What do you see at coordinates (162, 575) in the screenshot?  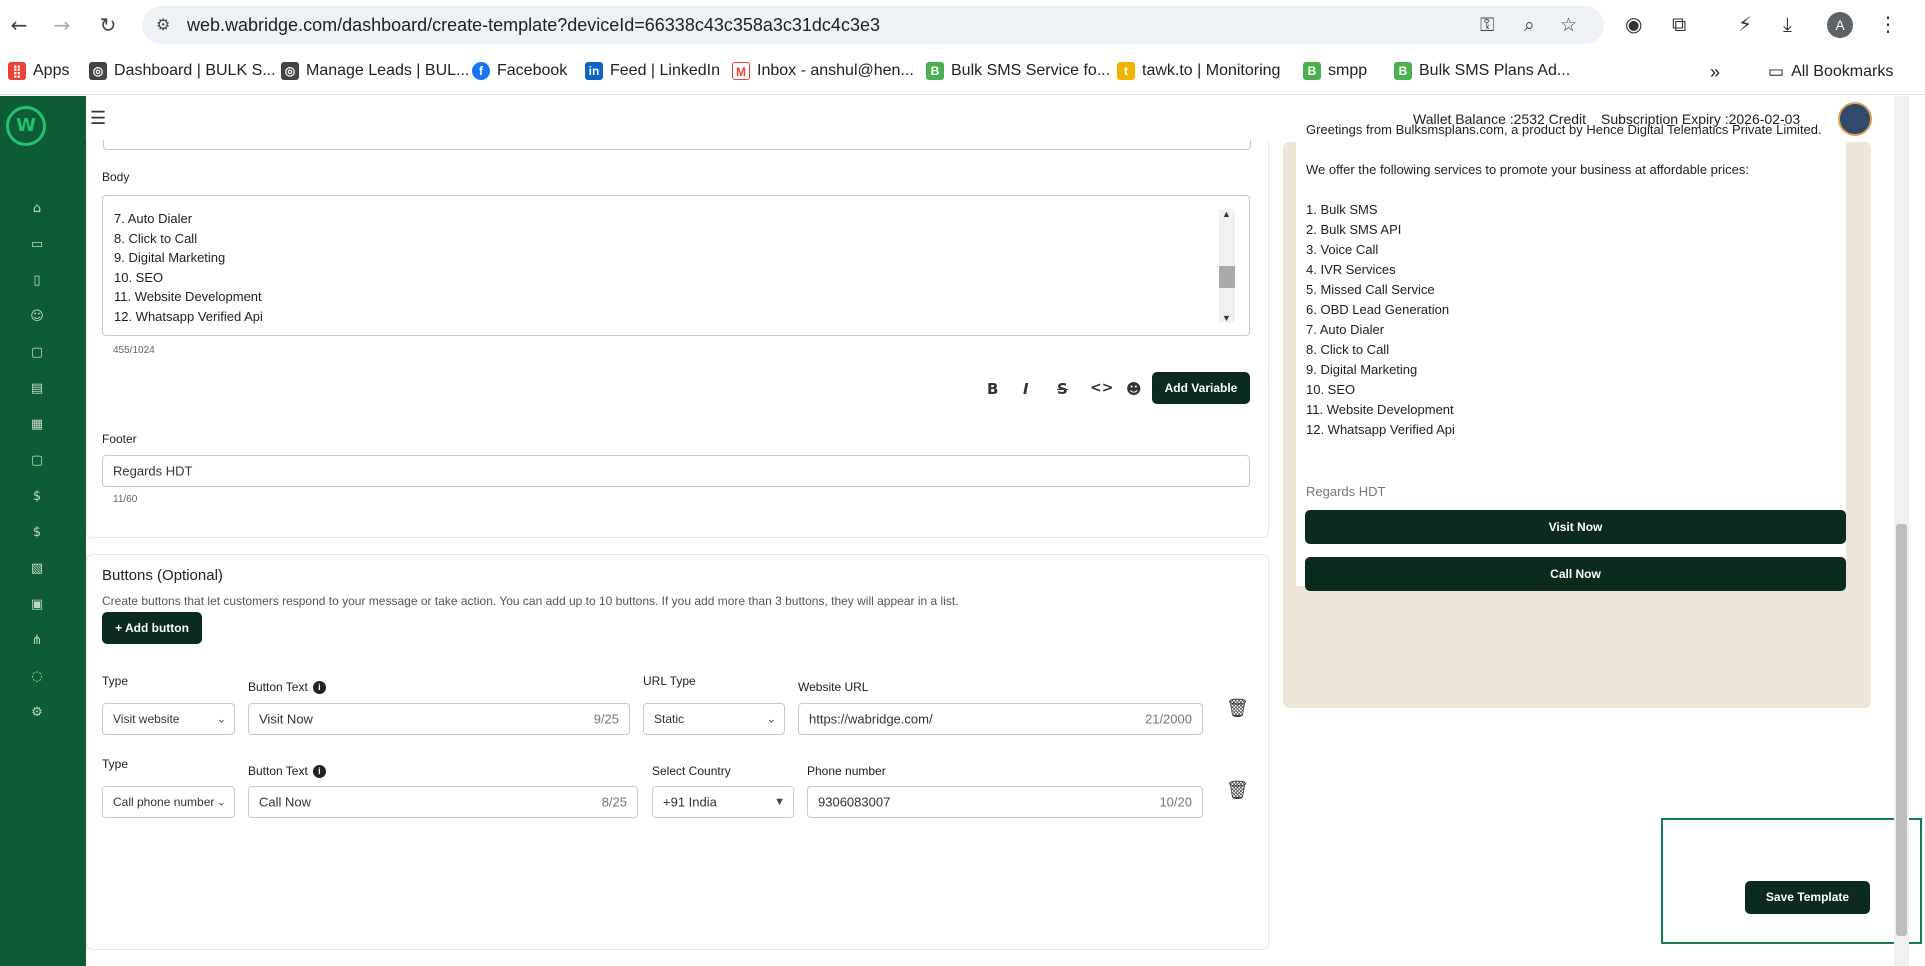 I see `buttons-title: Buttons (Optional)` at bounding box center [162, 575].